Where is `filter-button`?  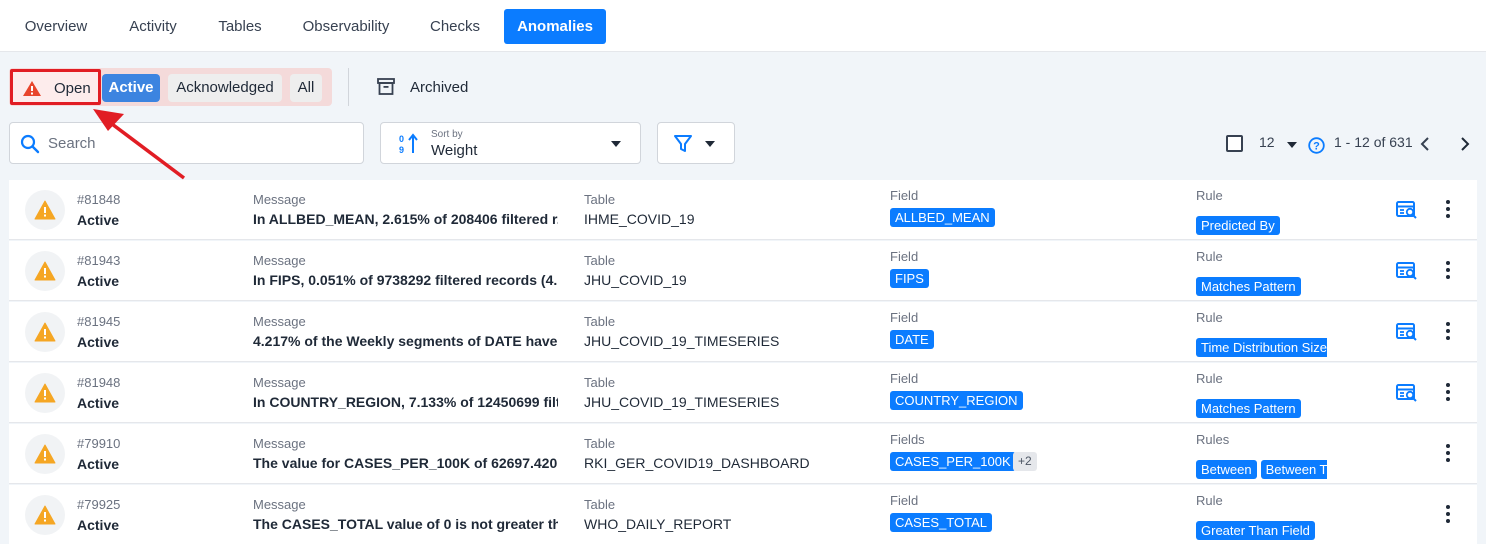 filter-button is located at coordinates (696, 143).